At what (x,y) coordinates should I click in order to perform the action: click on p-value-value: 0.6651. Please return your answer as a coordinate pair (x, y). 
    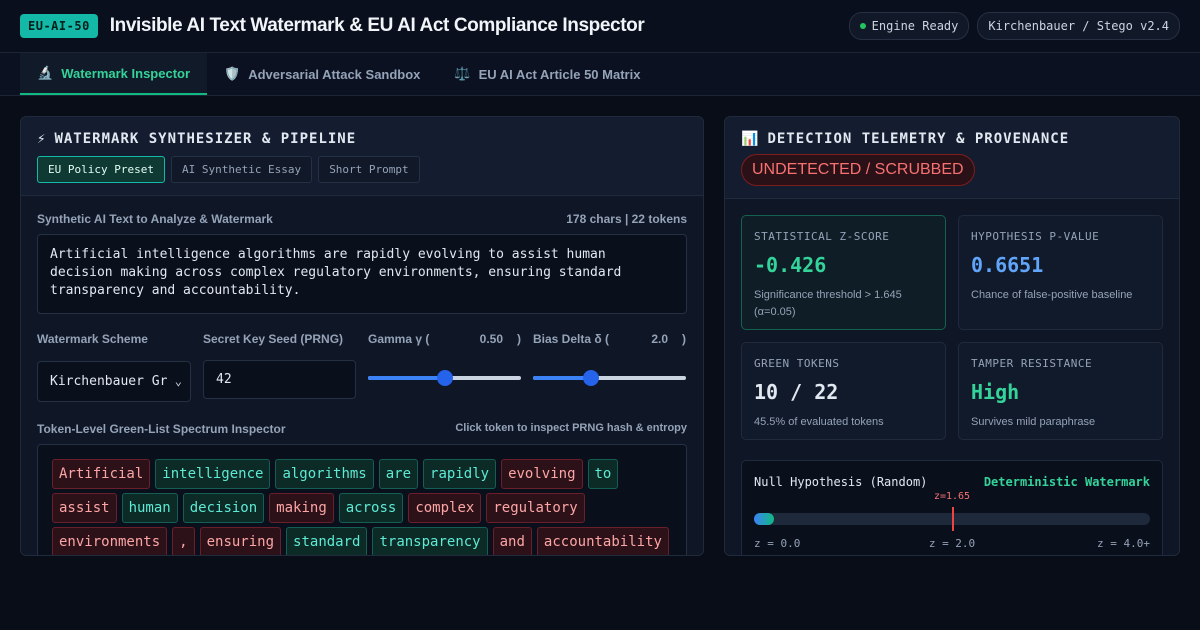
    Looking at the image, I should click on (1007, 265).